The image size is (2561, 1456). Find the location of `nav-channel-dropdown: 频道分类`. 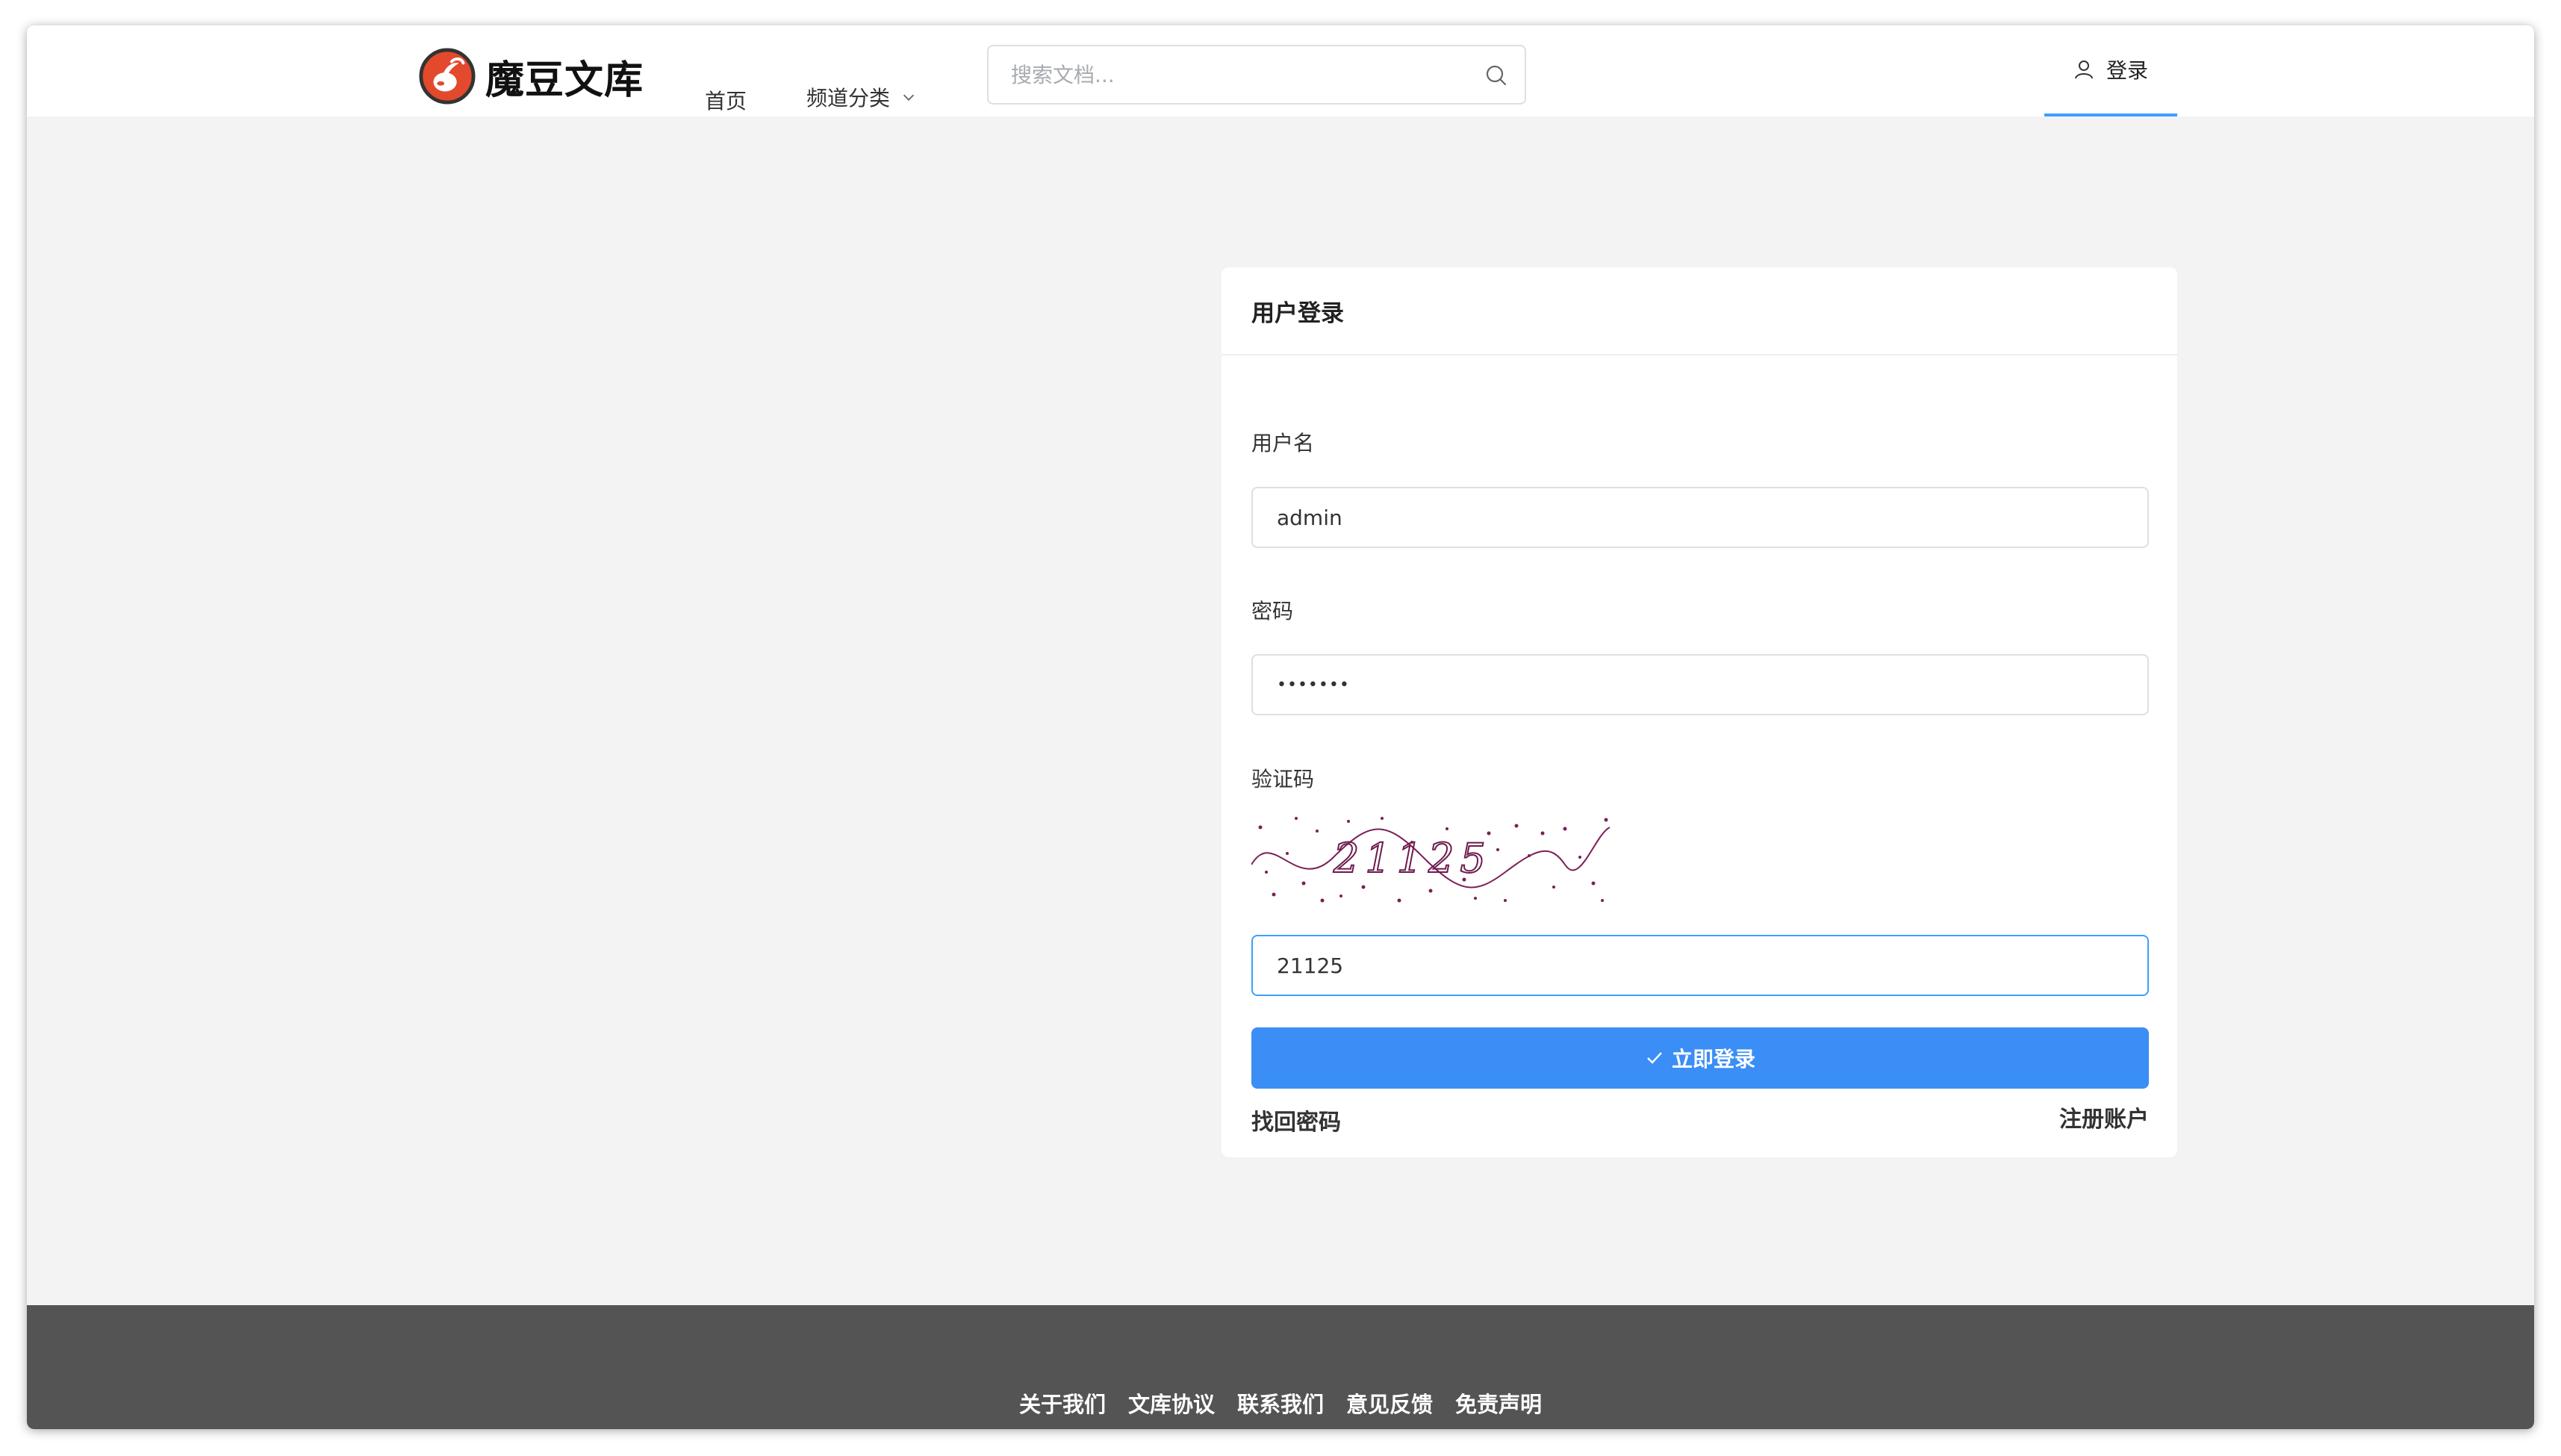

nav-channel-dropdown: 频道分类 is located at coordinates (861, 97).